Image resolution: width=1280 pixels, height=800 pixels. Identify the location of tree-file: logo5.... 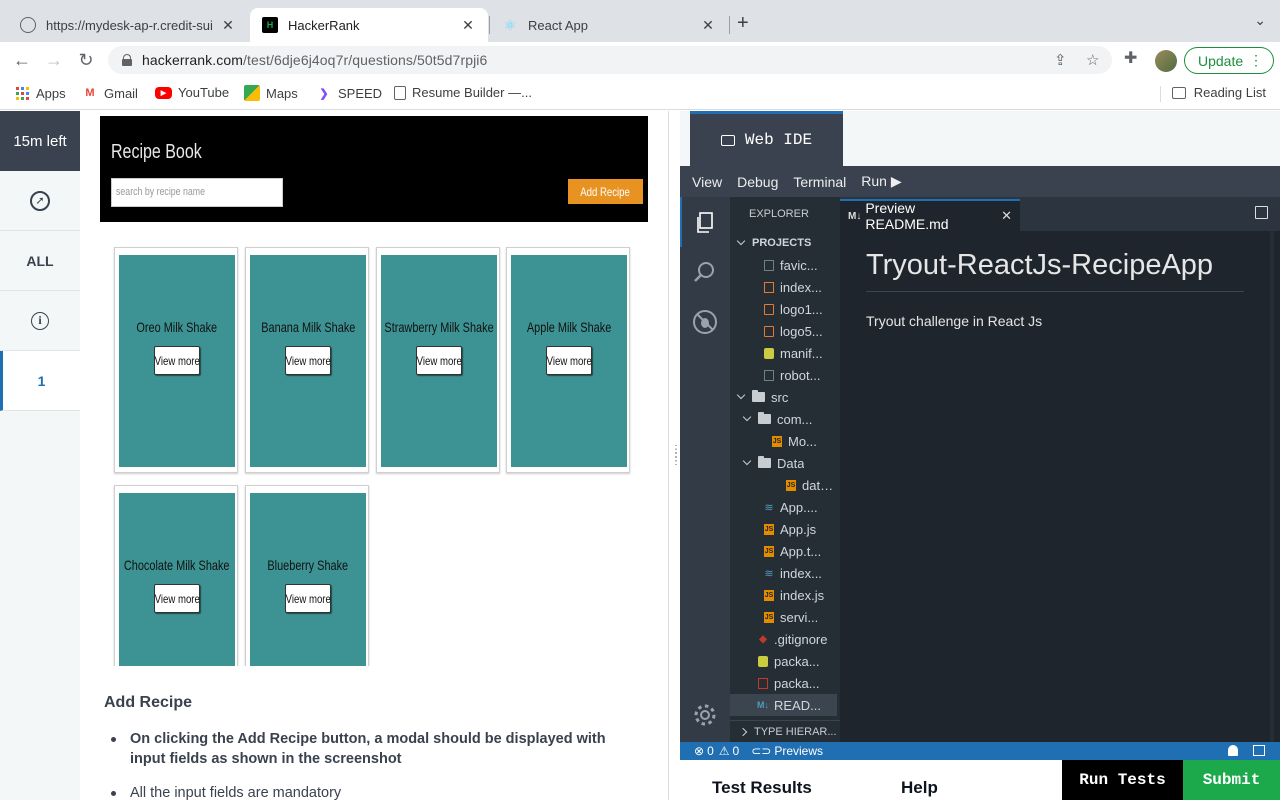
(785, 331).